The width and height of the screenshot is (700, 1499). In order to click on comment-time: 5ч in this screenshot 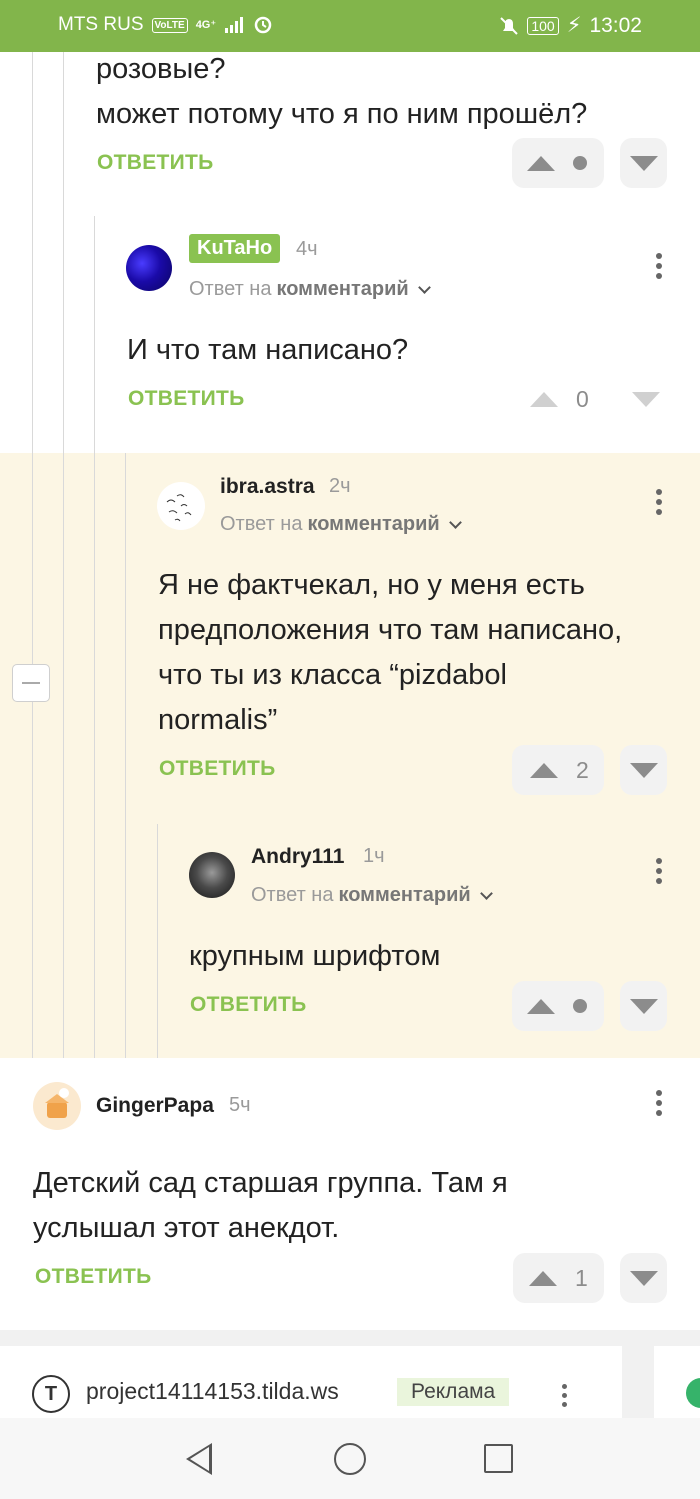, I will do `click(240, 1105)`.